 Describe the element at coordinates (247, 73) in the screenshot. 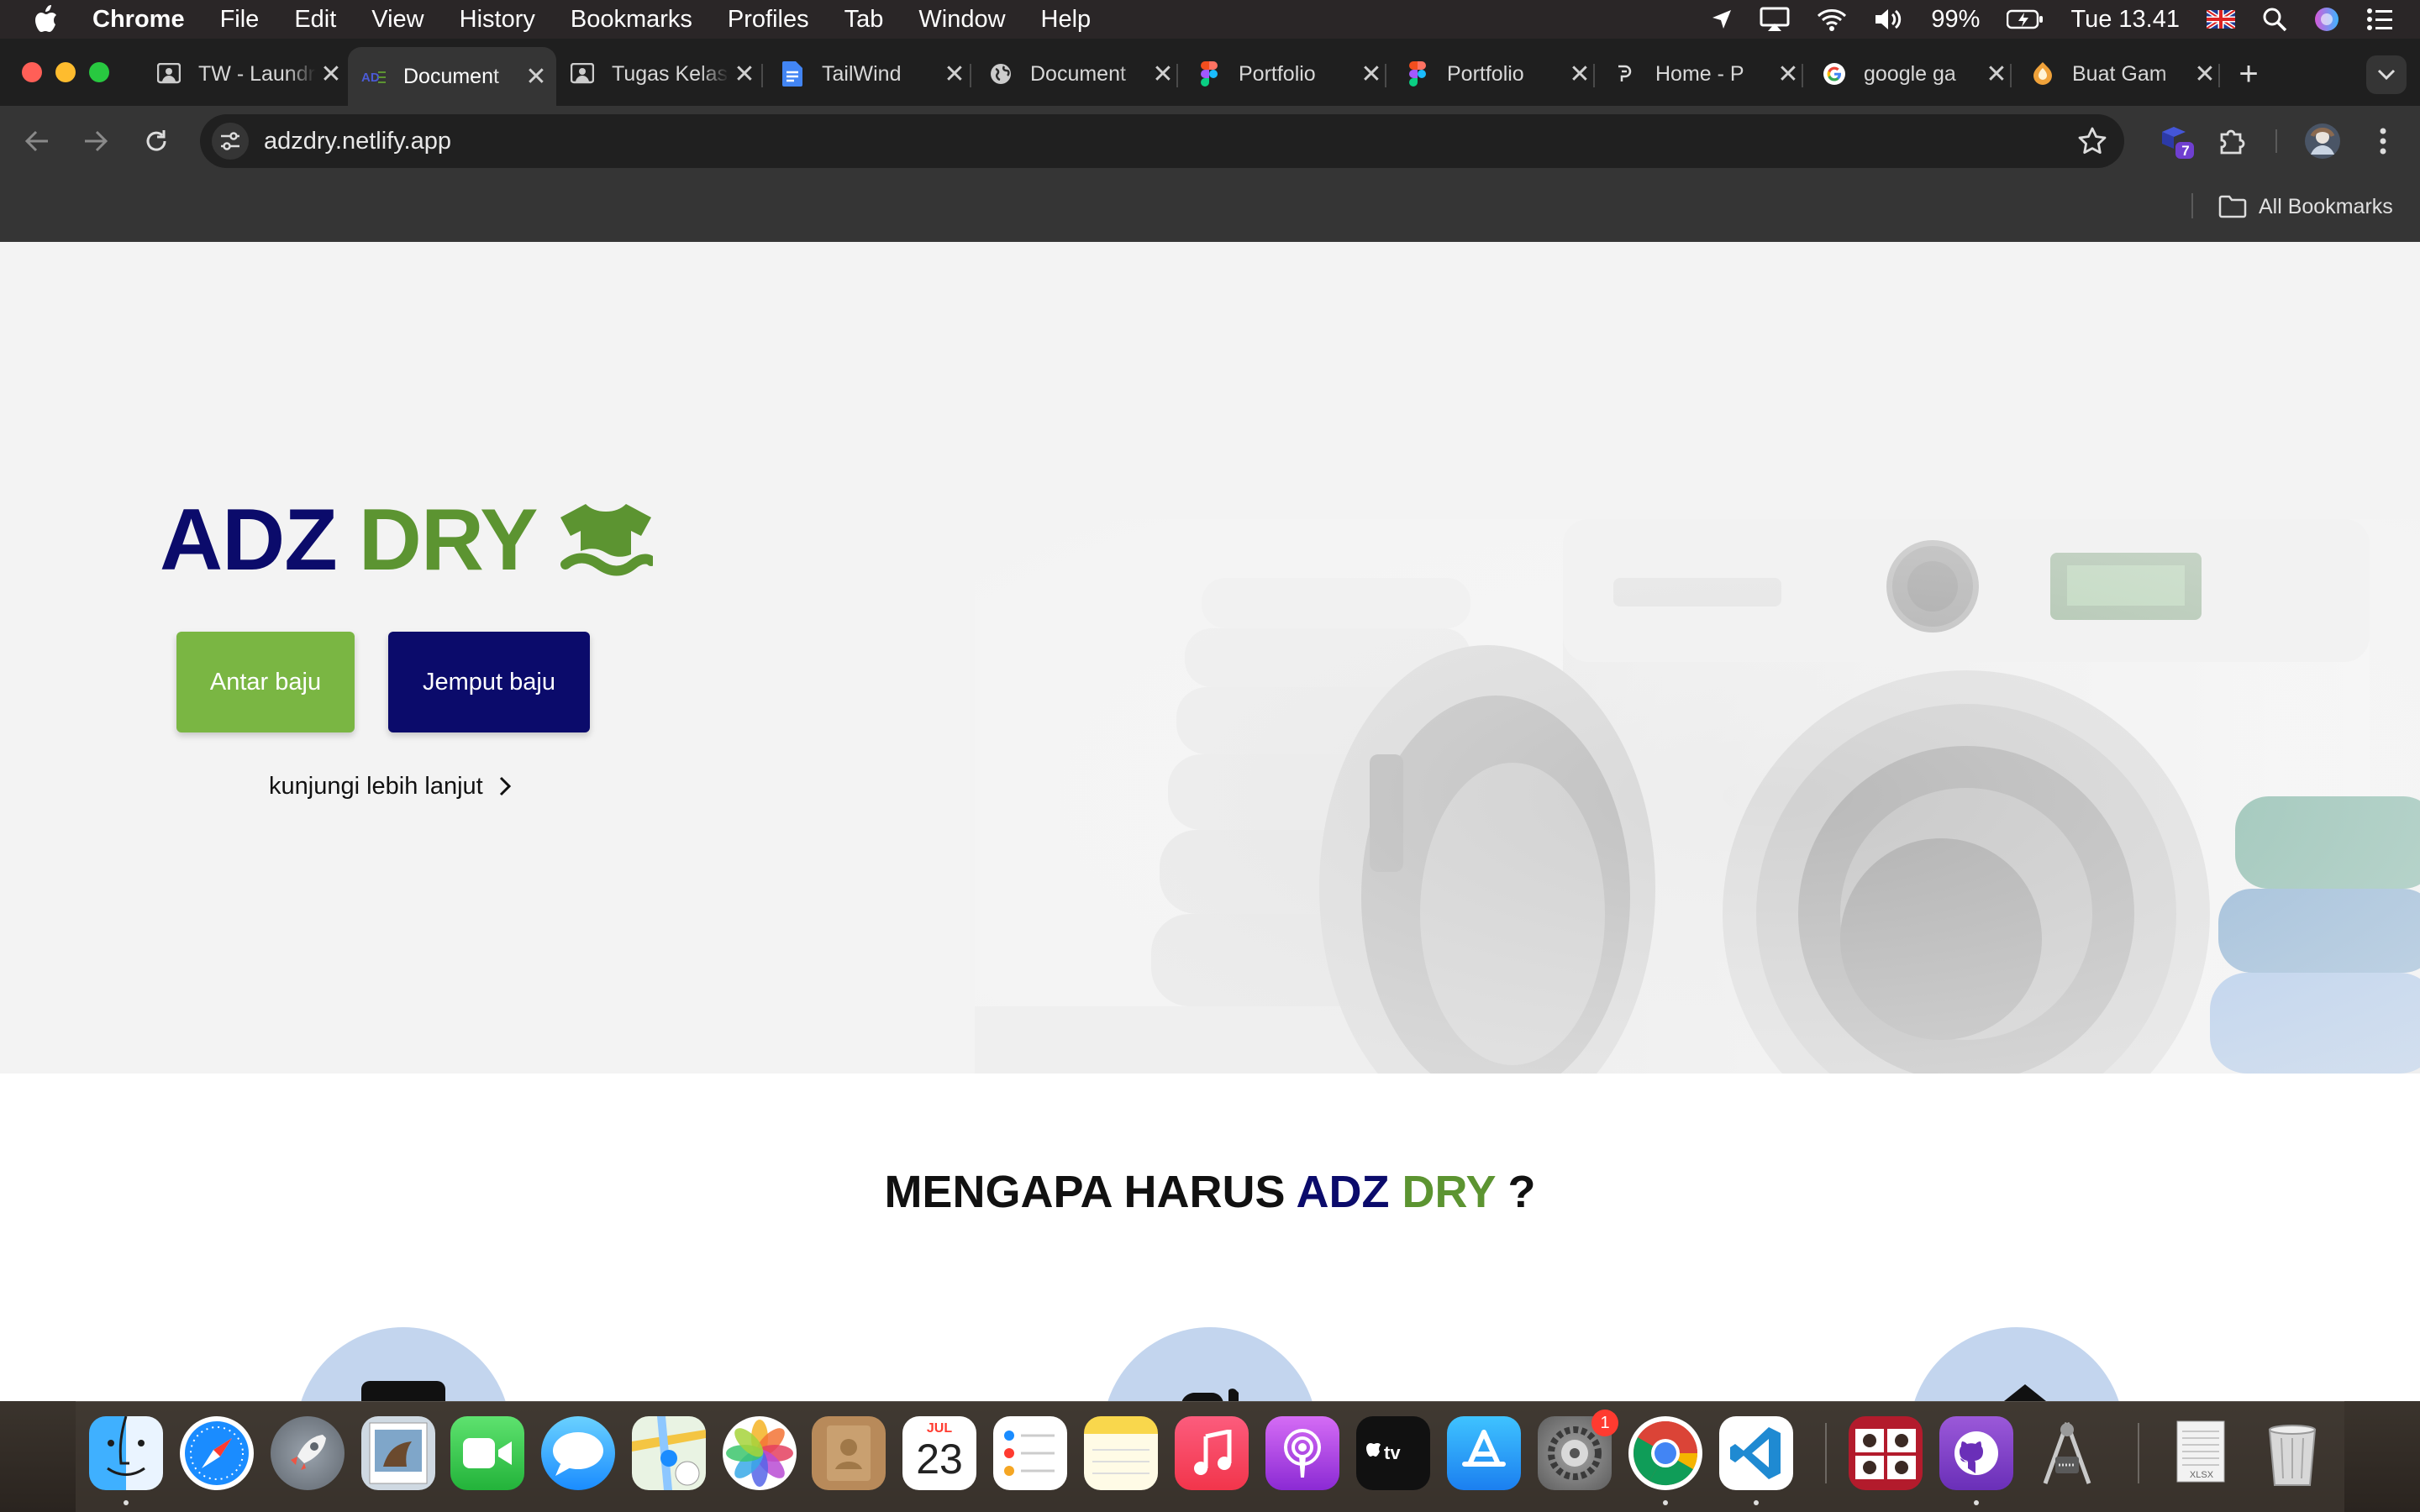

I see `tab-tw-laundry: TW - Laundry ✕` at that location.